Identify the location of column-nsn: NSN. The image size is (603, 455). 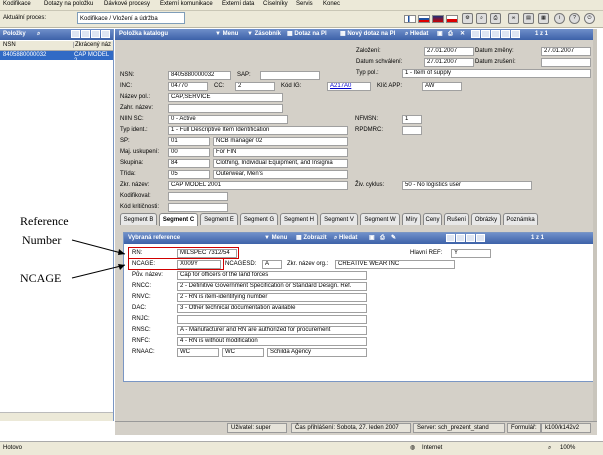
(9, 45).